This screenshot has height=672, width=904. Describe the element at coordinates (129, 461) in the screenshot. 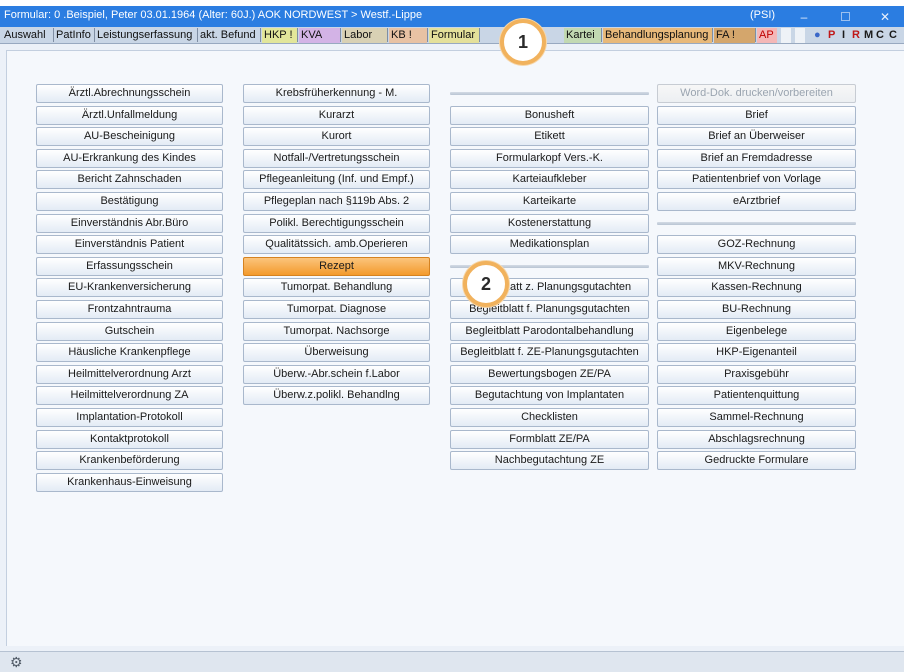

I see `form-button-krankenbefoerderung: Krankenbeförderung` at that location.